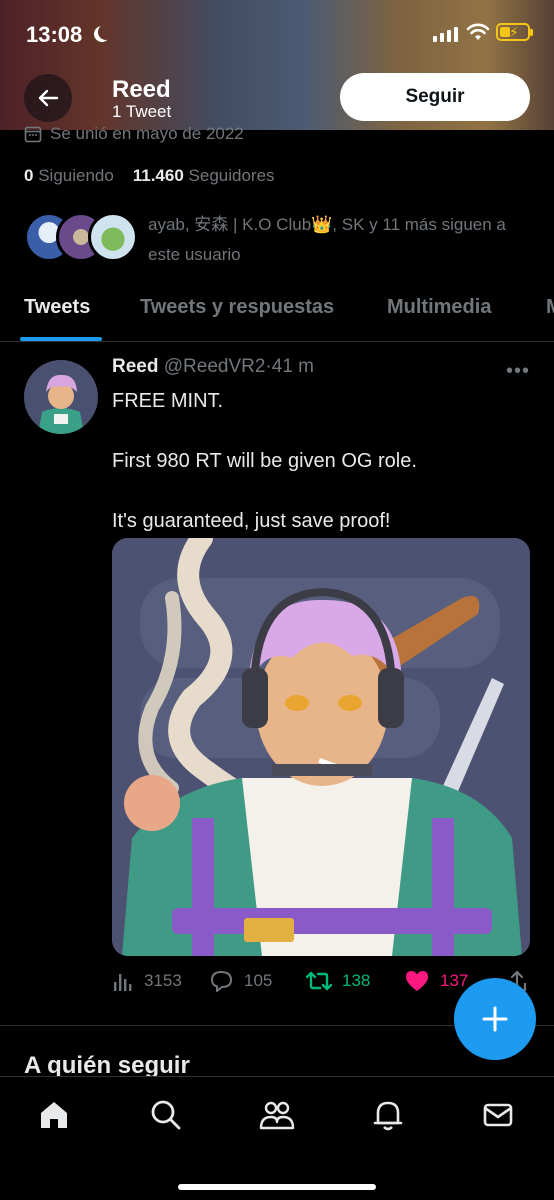 The width and height of the screenshot is (554, 1200). What do you see at coordinates (439, 307) in the screenshot?
I see `tab-media: Multimedia` at bounding box center [439, 307].